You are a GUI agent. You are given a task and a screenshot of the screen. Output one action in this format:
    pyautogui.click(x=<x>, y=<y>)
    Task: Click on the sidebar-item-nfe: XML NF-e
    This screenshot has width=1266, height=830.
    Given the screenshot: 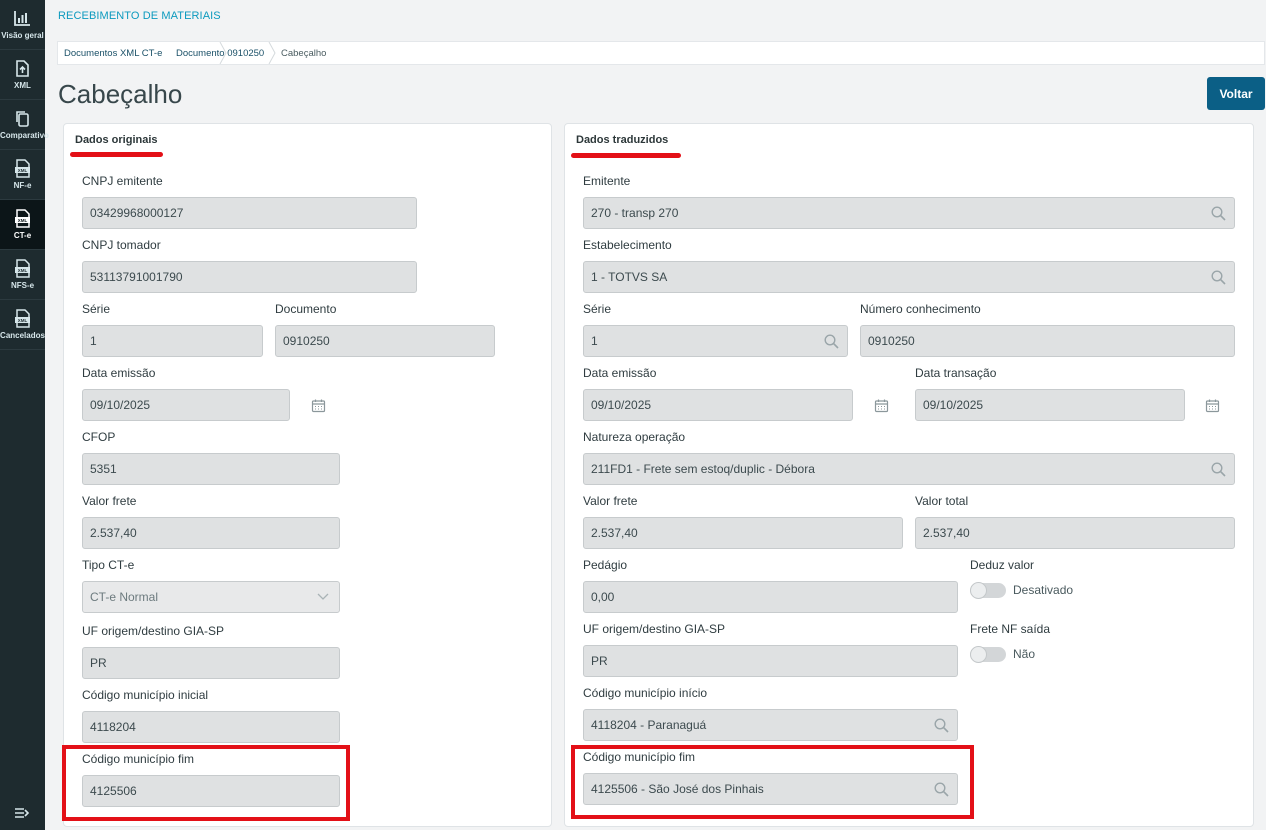 What is the action you would take?
    pyautogui.click(x=22, y=175)
    